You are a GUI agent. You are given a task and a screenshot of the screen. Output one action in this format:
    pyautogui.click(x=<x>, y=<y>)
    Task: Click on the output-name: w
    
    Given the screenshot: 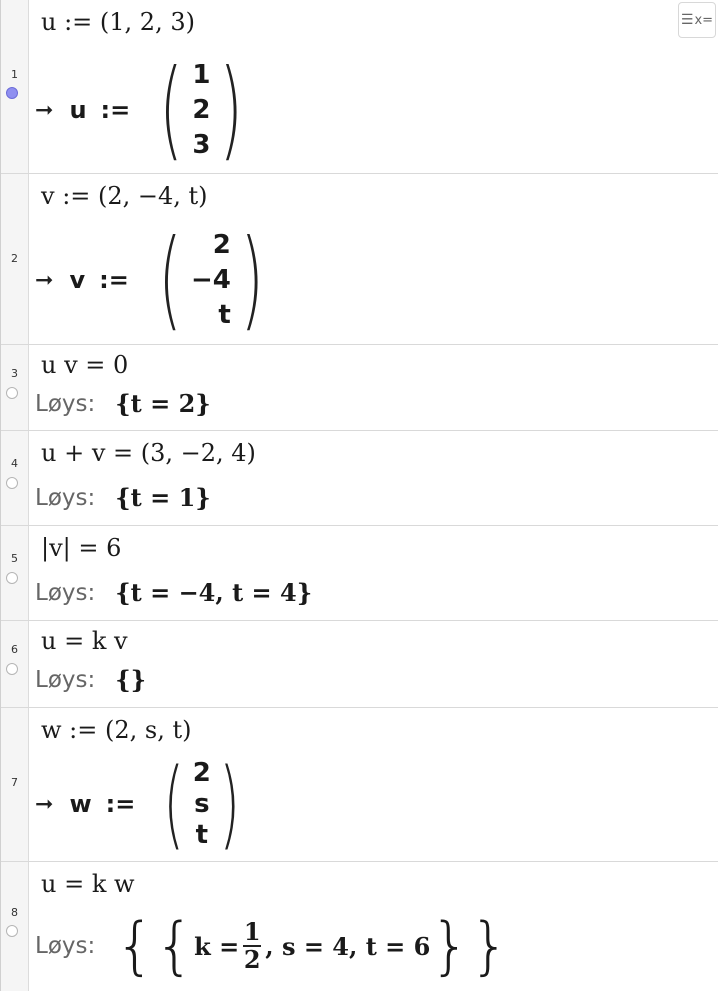 What is the action you would take?
    pyautogui.click(x=80, y=804)
    